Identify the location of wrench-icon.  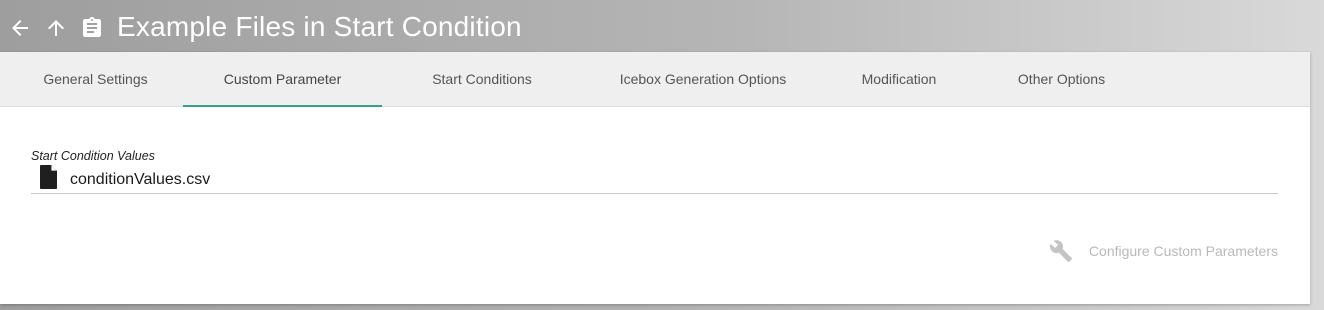
(1061, 251).